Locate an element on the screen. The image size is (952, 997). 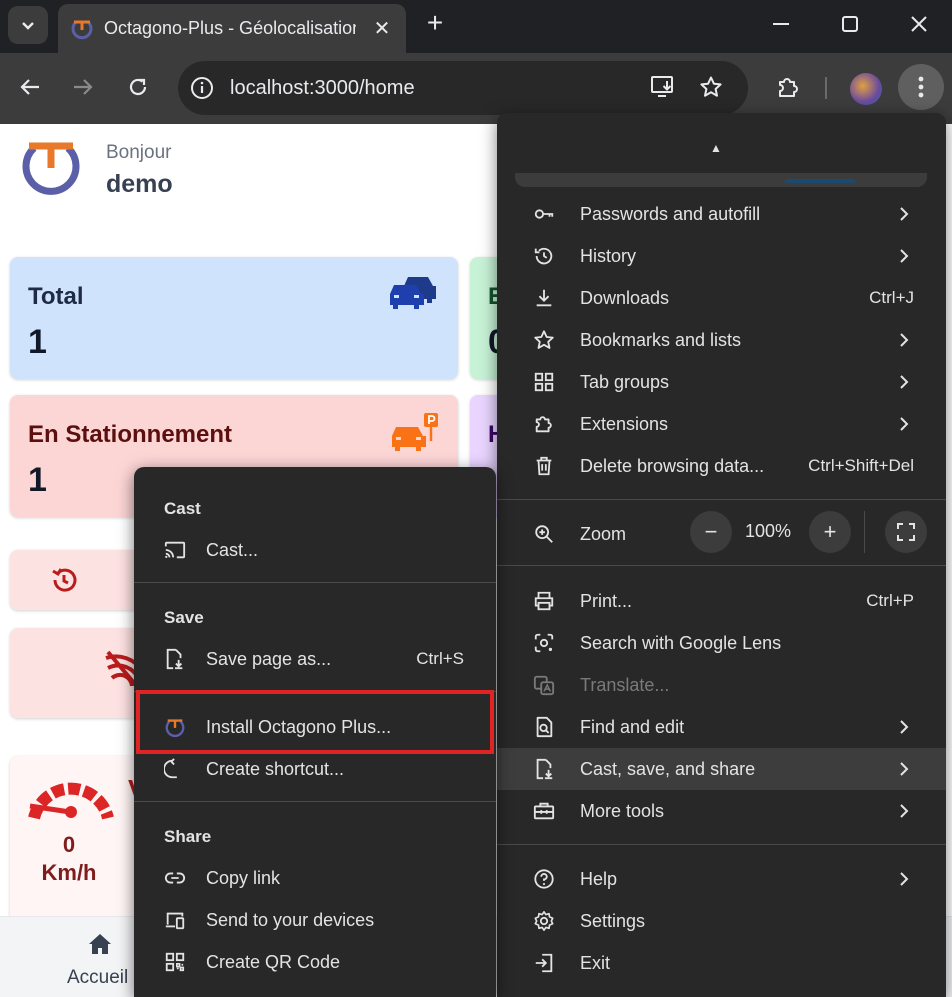
maximize-button is located at coordinates (850, 24).